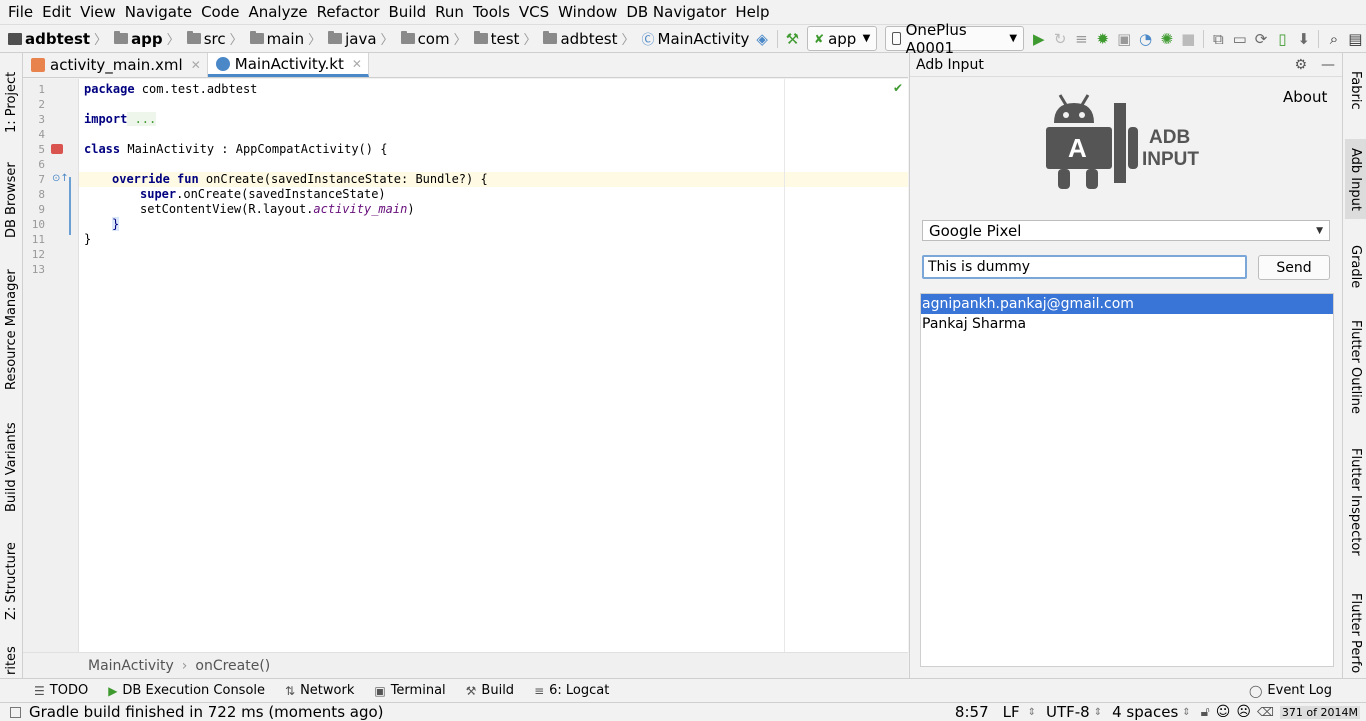  Describe the element at coordinates (380, 690) in the screenshot. I see `terminal-icon: ▣` at that location.